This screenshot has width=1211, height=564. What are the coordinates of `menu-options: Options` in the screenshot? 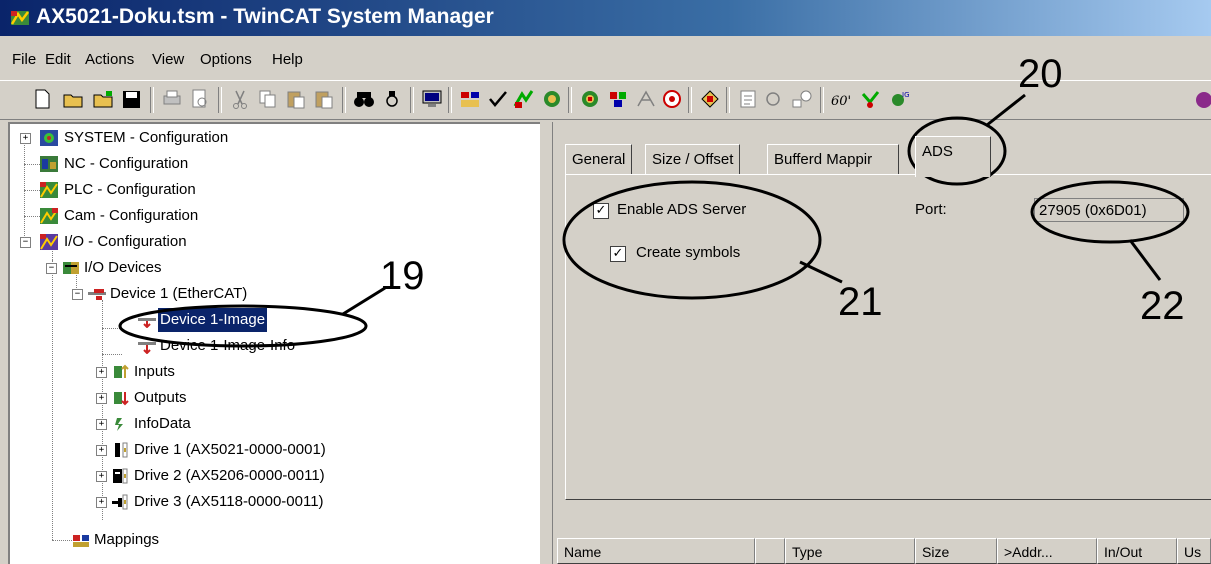 It's located at (226, 59).